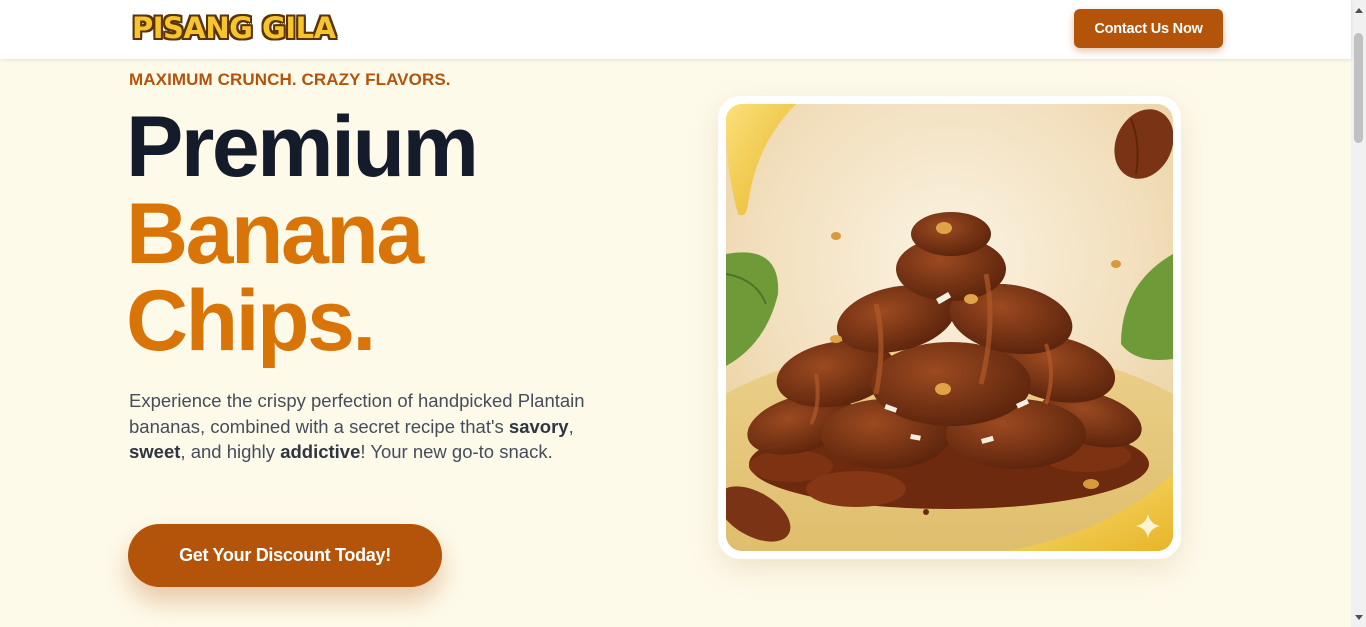  What do you see at coordinates (1358, 617) in the screenshot?
I see `scroll-down-arrow-icon` at bounding box center [1358, 617].